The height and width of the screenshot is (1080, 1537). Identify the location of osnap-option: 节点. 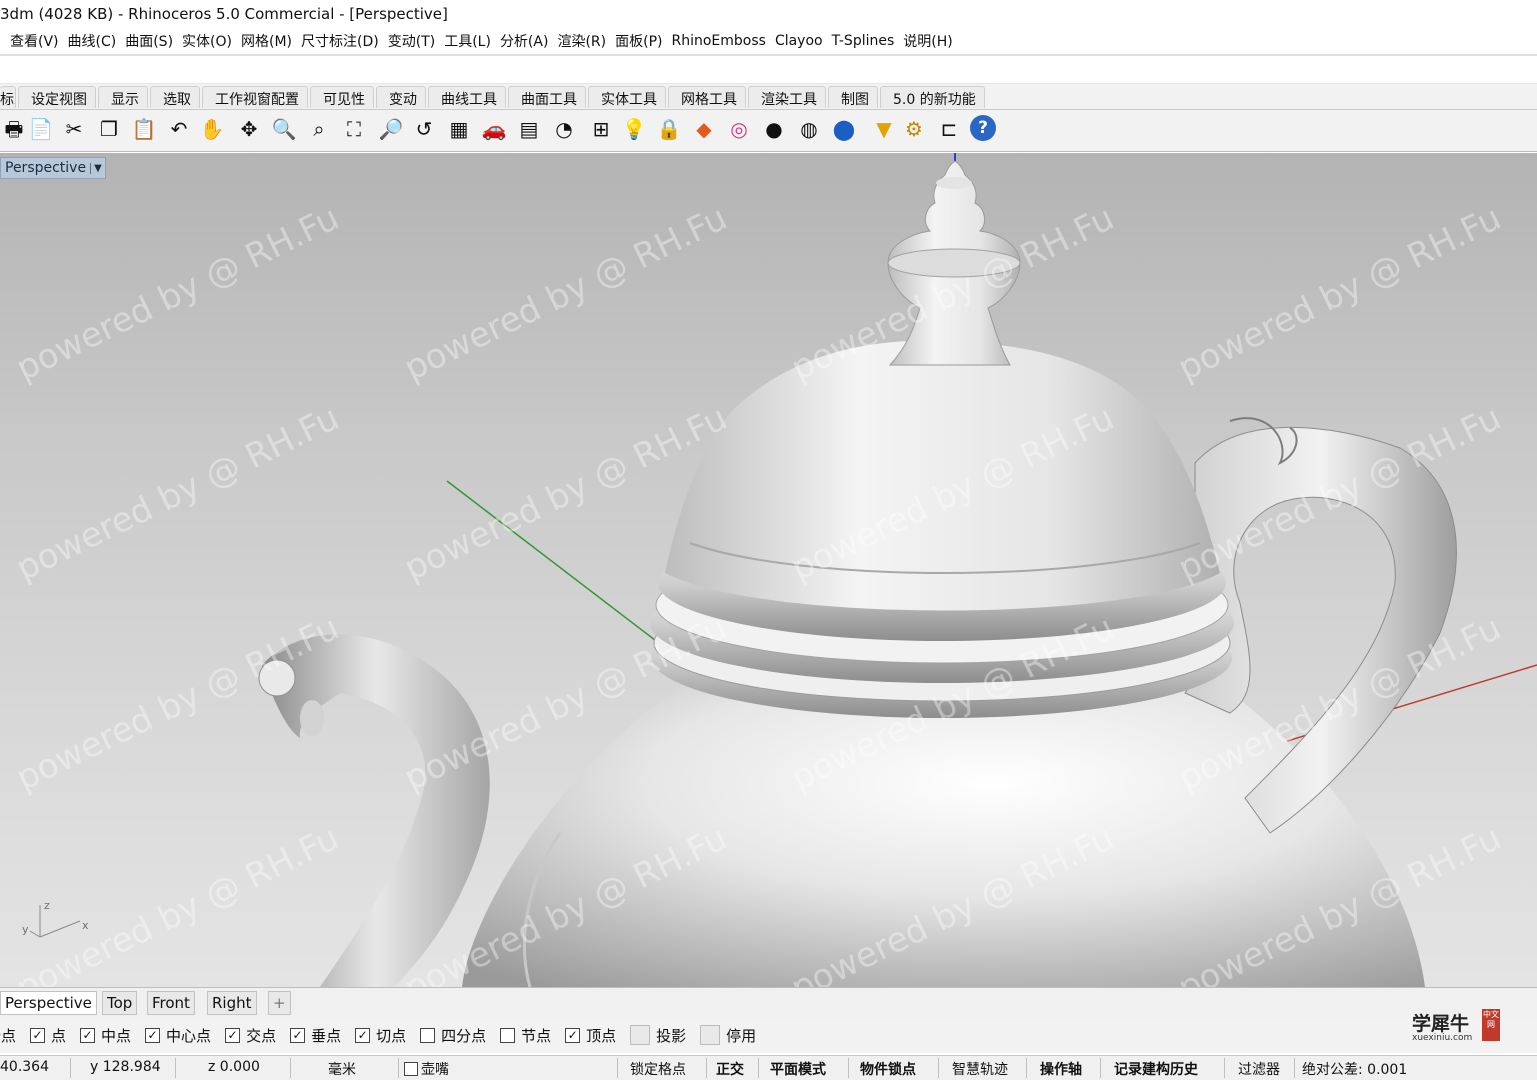
(525, 1035).